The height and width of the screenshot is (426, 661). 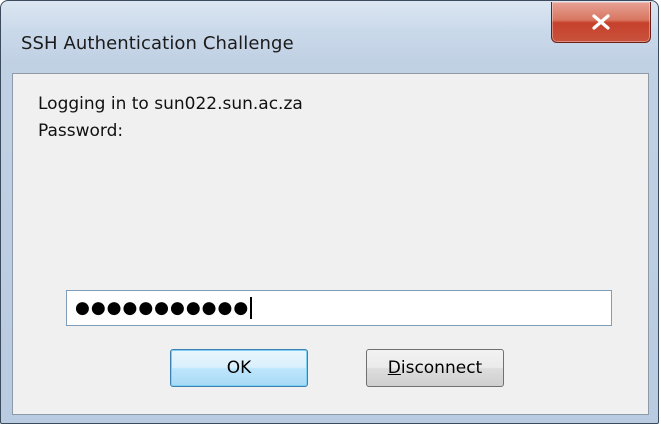 I want to click on password-masked-value: ●●●●●●●●●●●, so click(x=162, y=308).